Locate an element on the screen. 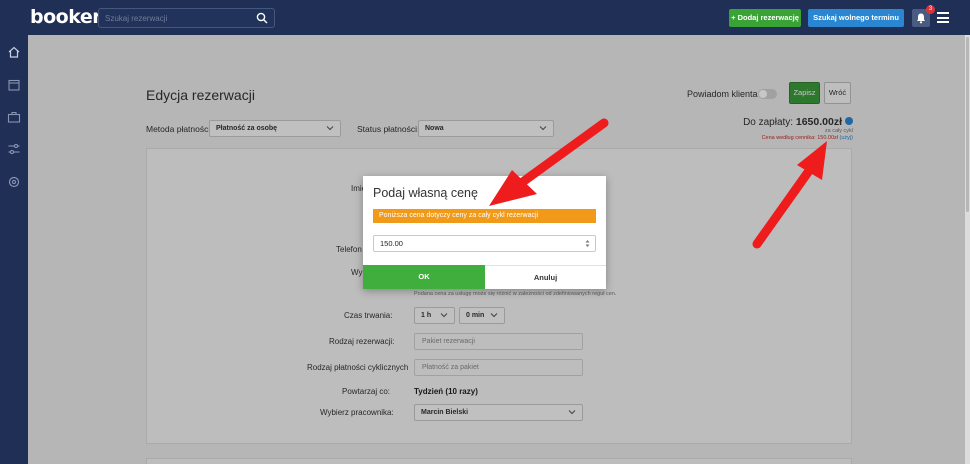 This screenshot has width=970, height=464. briefcase-icon is located at coordinates (14, 117).